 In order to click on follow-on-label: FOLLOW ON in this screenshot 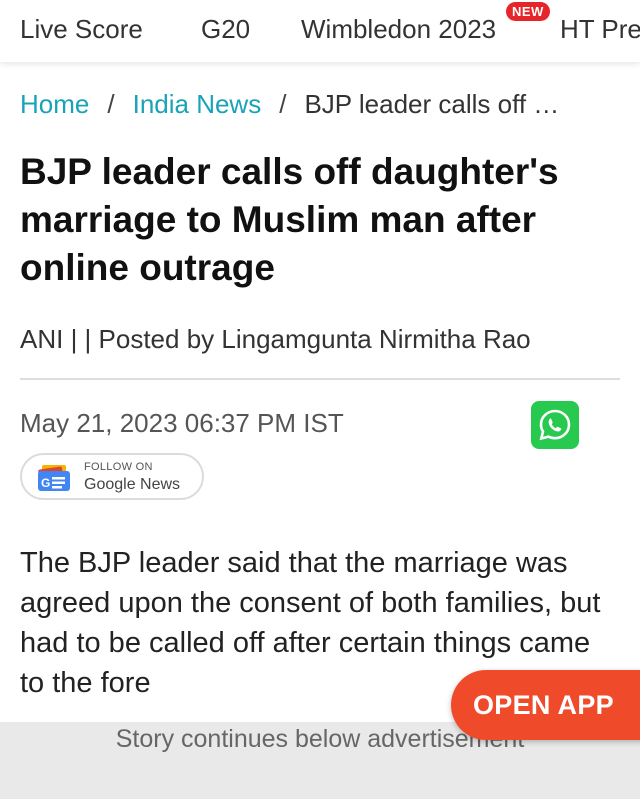, I will do `click(118, 467)`.